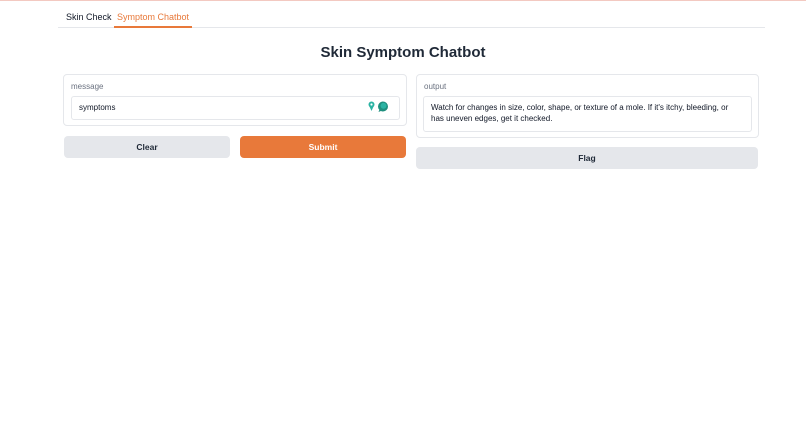 This screenshot has width=806, height=447. I want to click on top-accent-line, so click(403, 0).